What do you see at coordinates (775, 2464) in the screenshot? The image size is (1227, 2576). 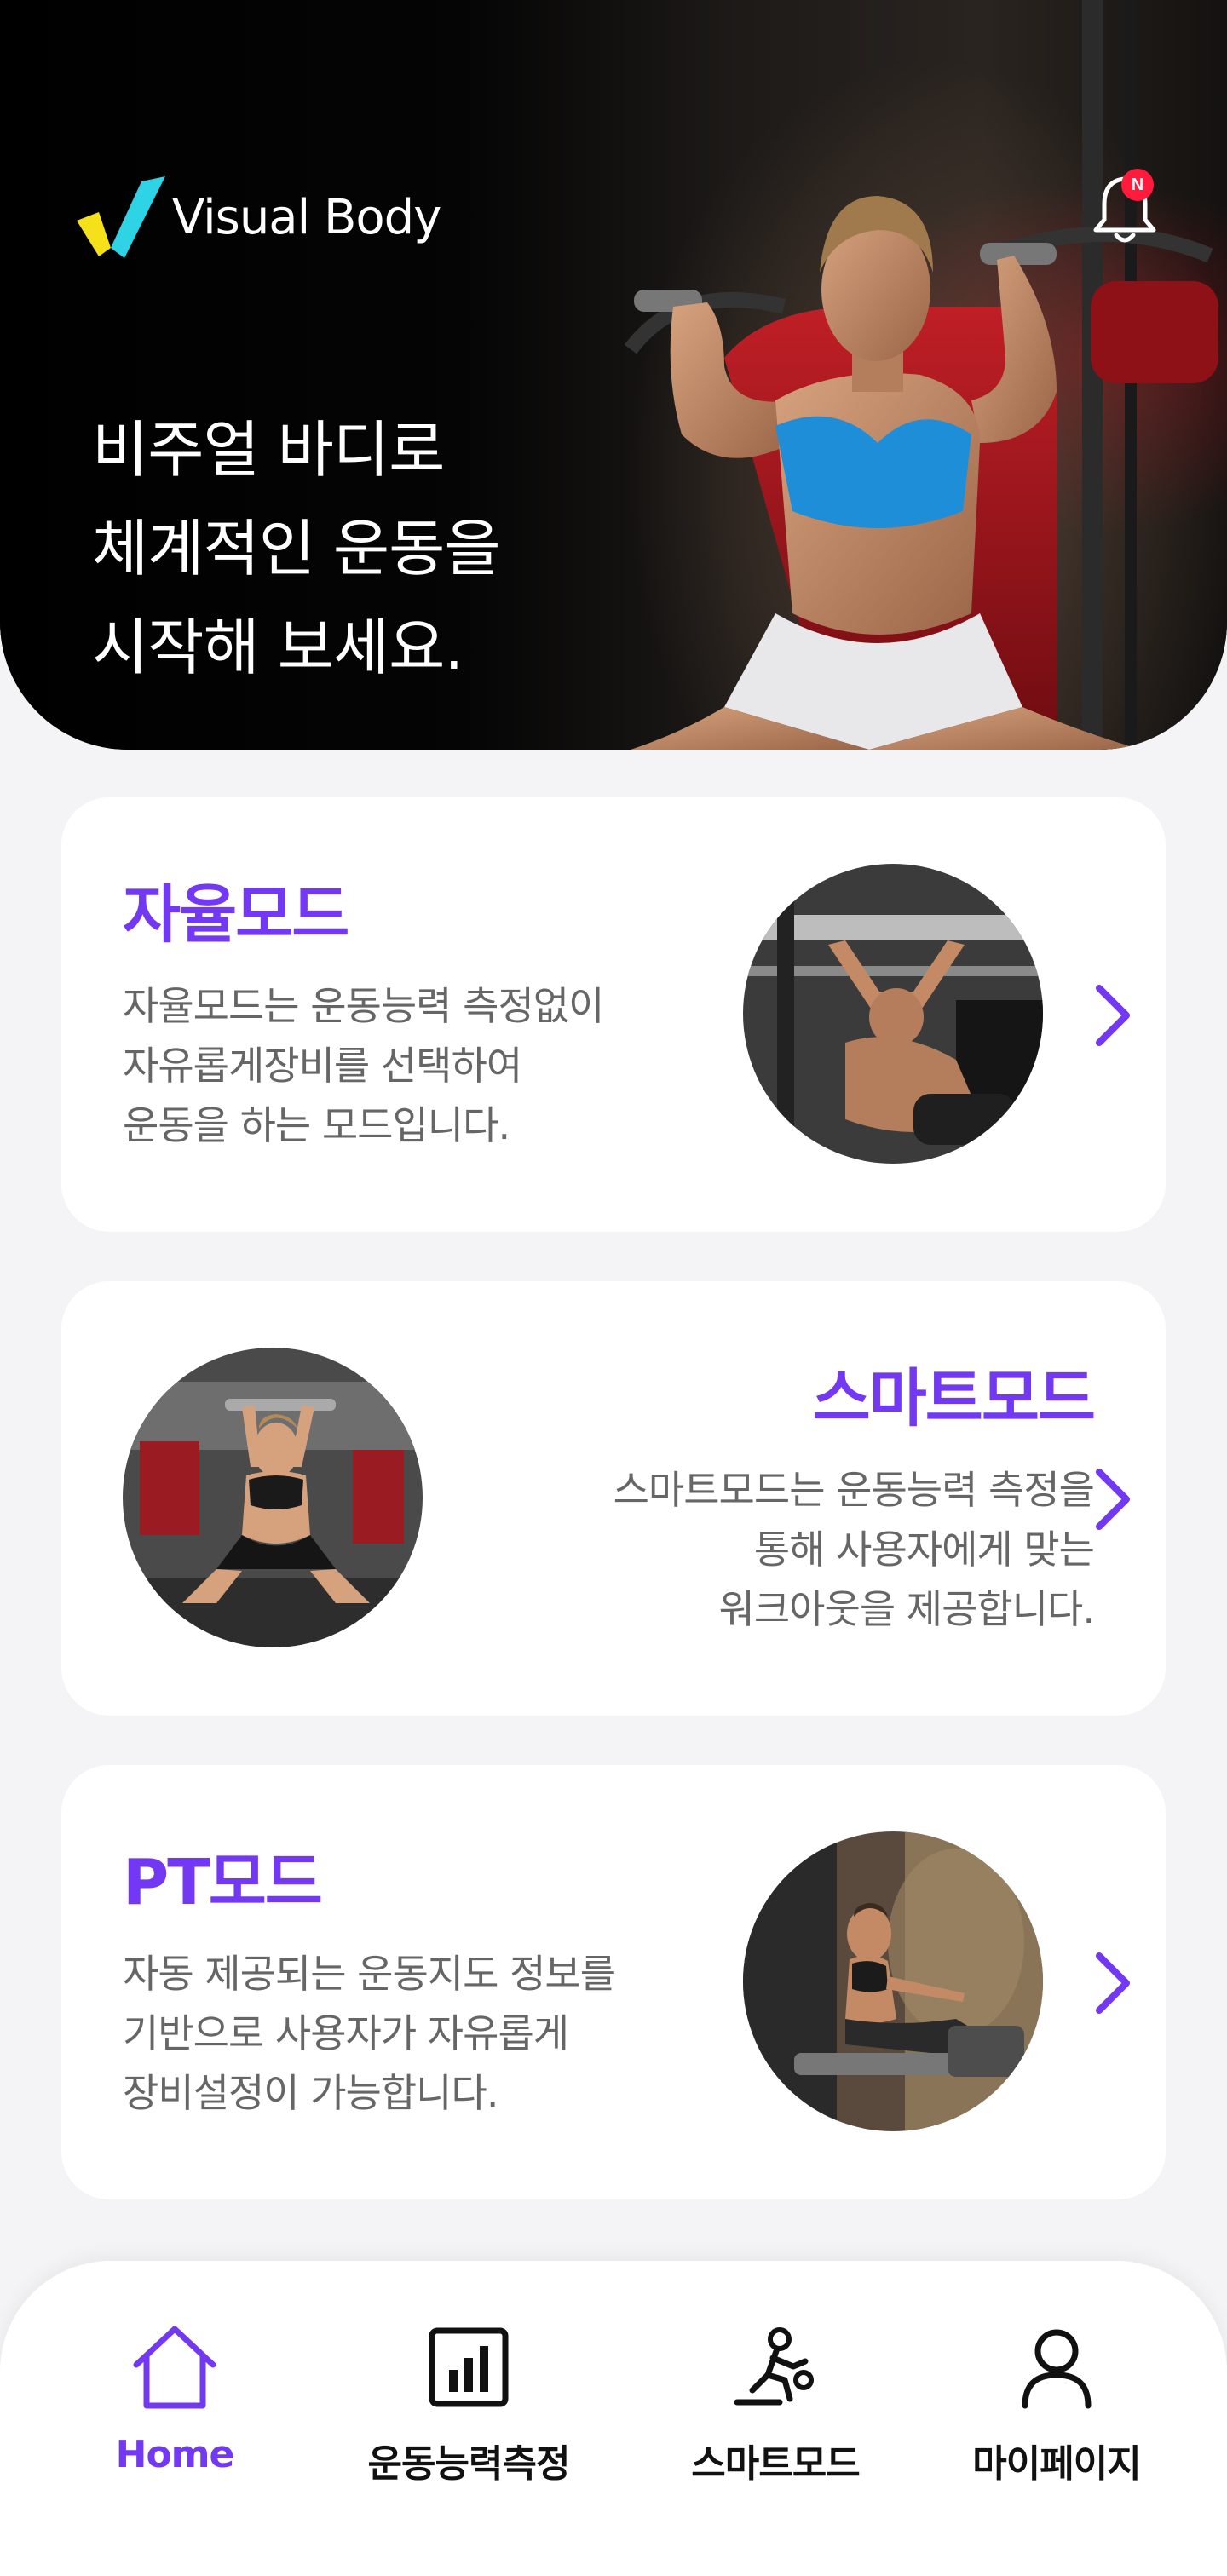 I see `nav-label: 스마트모드` at bounding box center [775, 2464].